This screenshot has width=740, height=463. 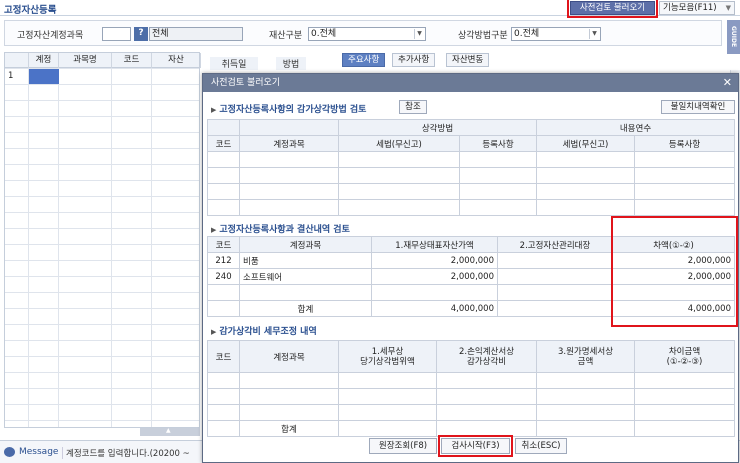 I want to click on col-ledger: 2.고정자산관리대장, so click(x=555, y=244).